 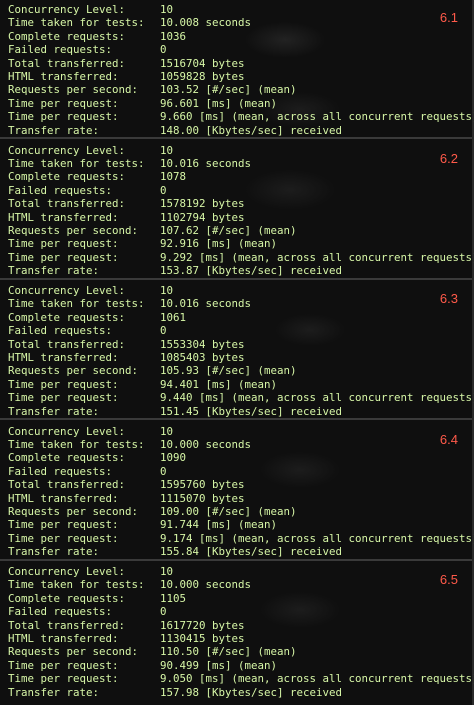 I want to click on metric-value: 148.00 [Kbytes/sec] received, so click(x=251, y=130).